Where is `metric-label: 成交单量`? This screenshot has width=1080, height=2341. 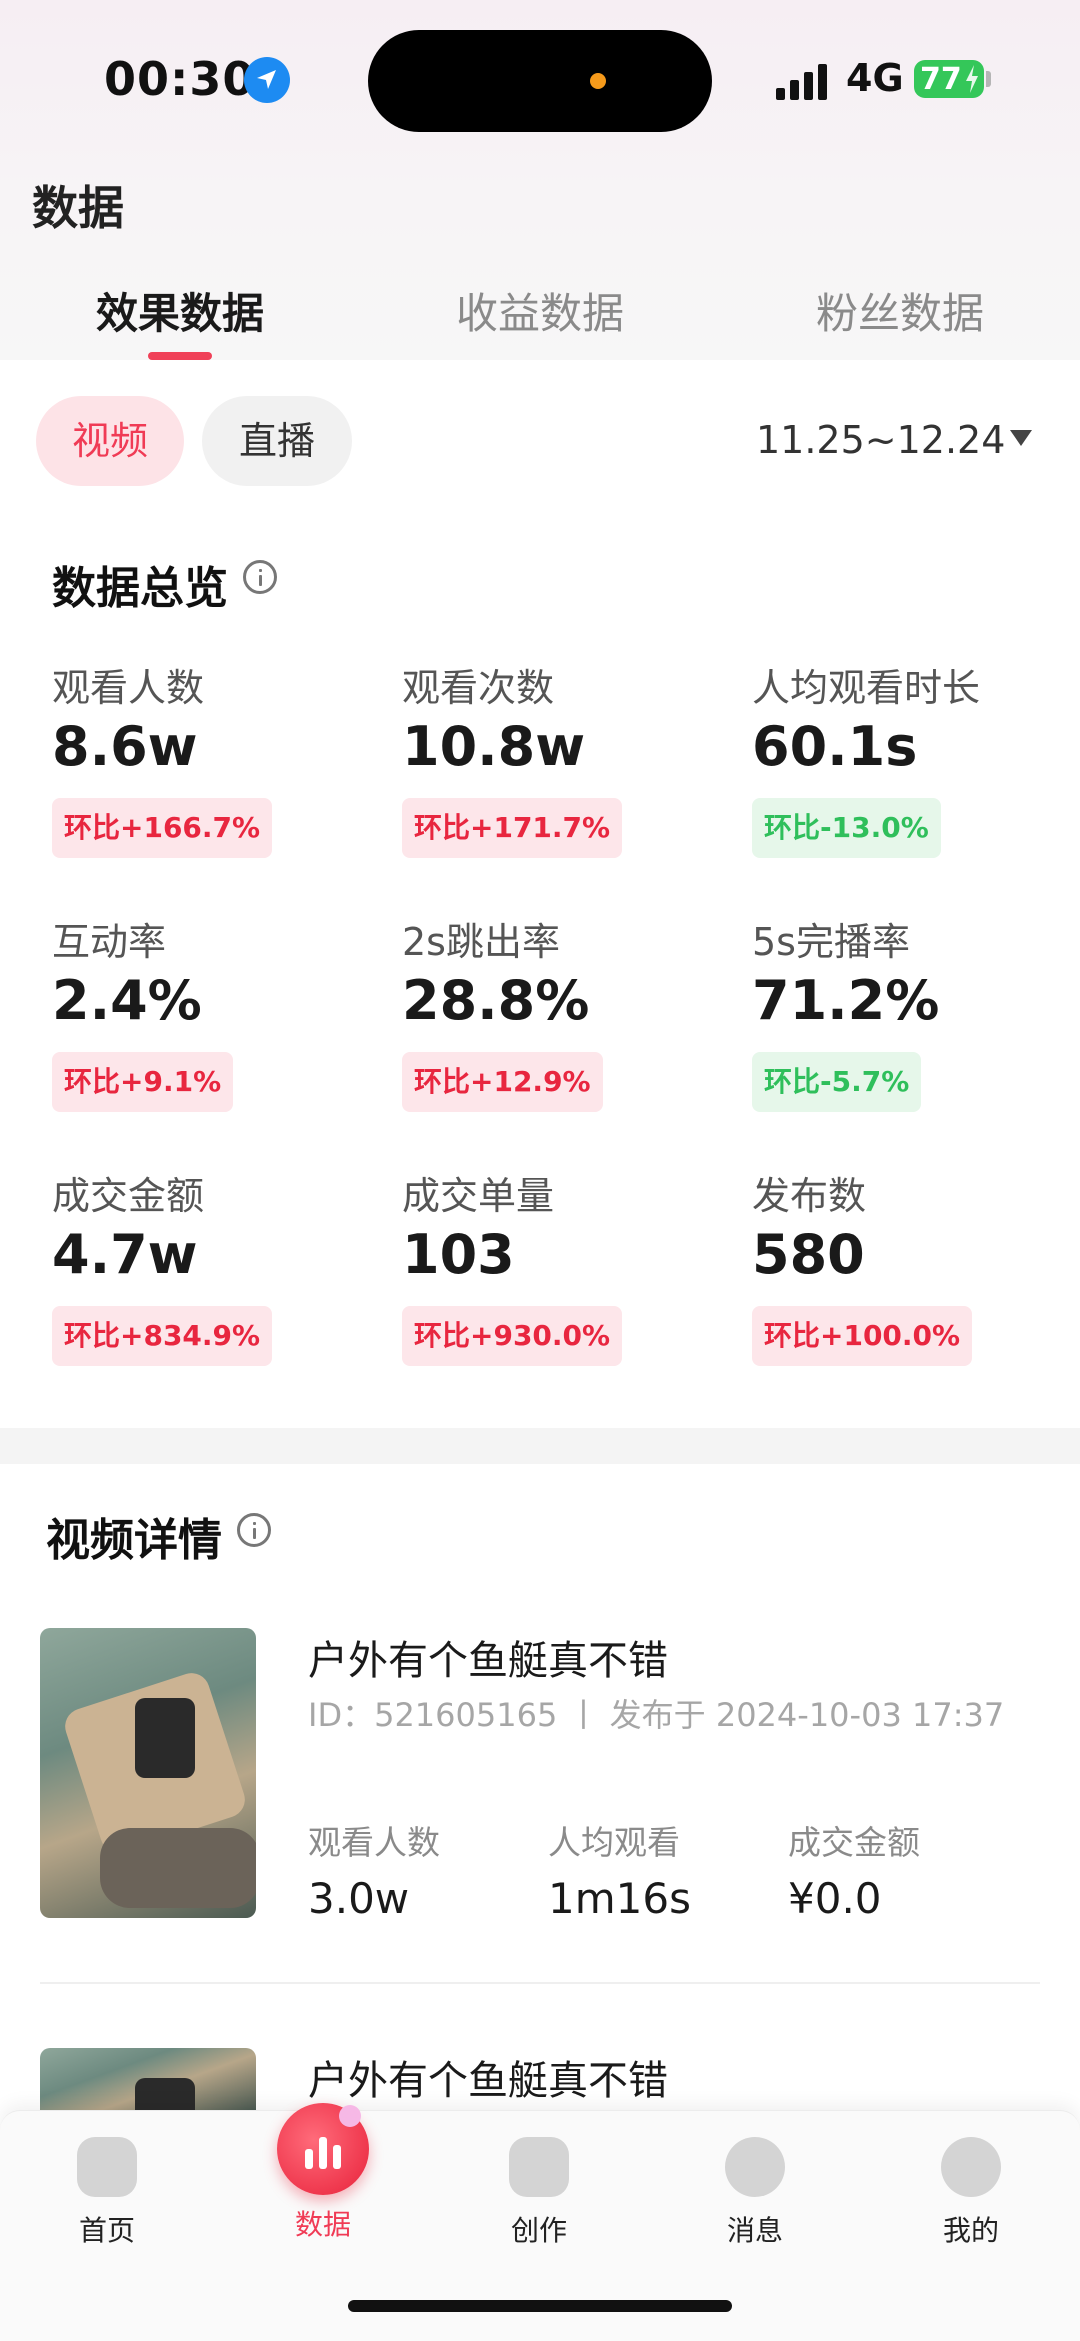 metric-label: 成交单量 is located at coordinates (478, 1196).